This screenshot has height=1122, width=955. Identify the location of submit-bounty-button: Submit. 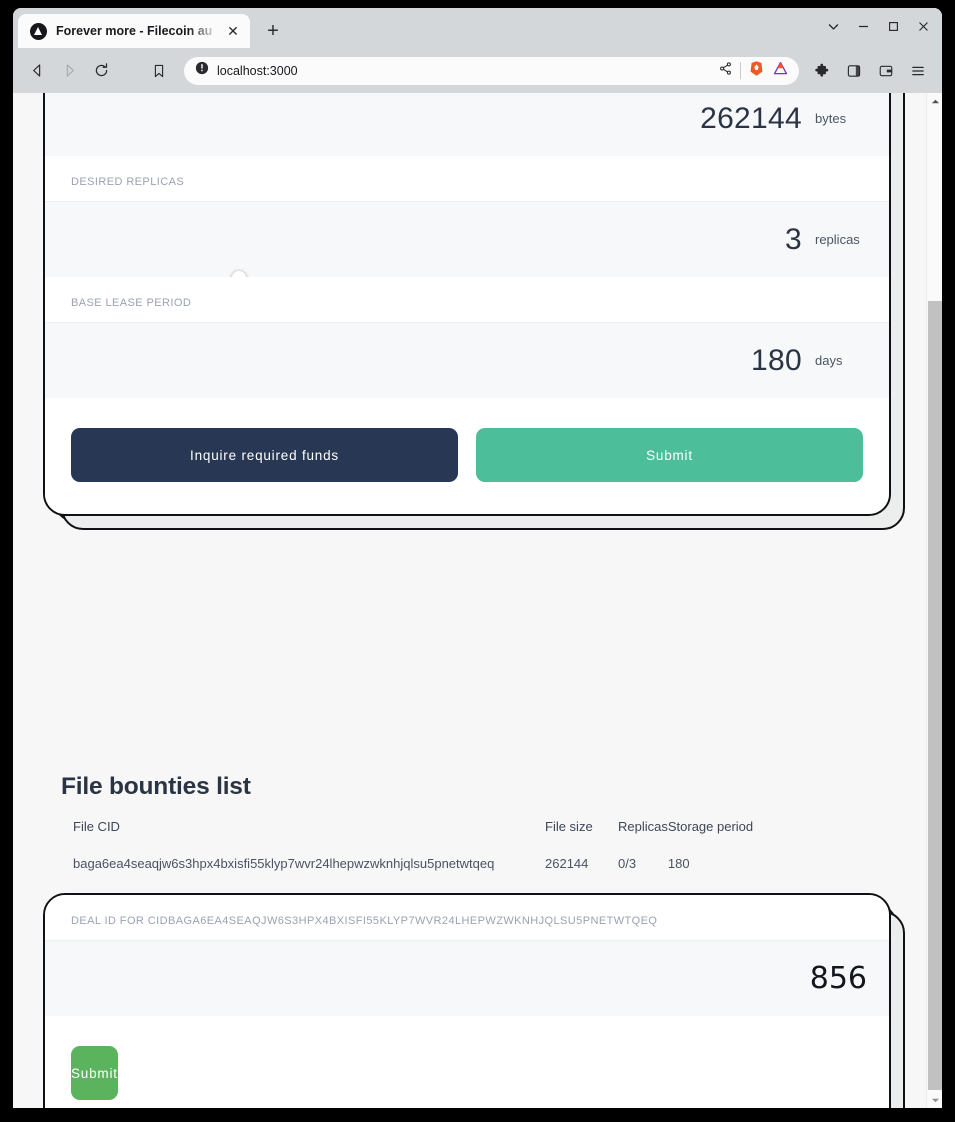
(669, 455).